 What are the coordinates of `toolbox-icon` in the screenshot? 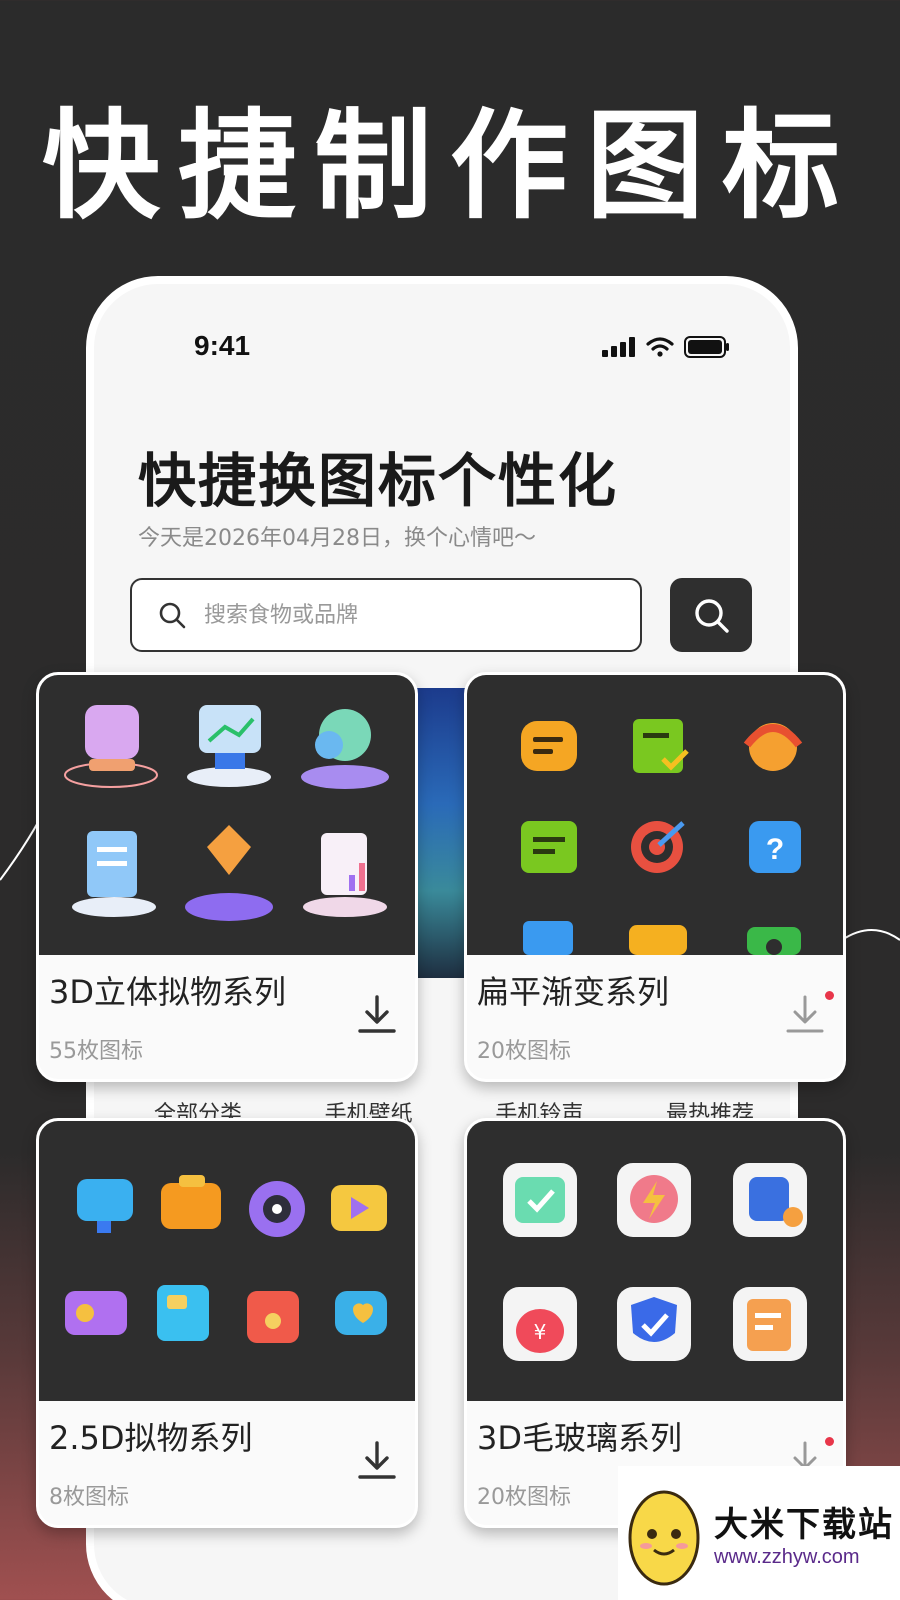 It's located at (658, 940).